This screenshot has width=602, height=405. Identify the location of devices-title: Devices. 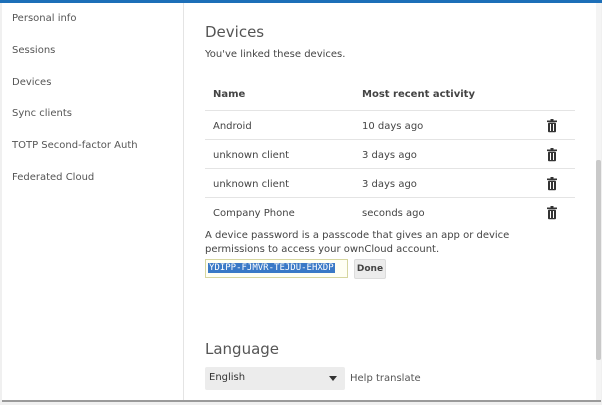
(235, 32).